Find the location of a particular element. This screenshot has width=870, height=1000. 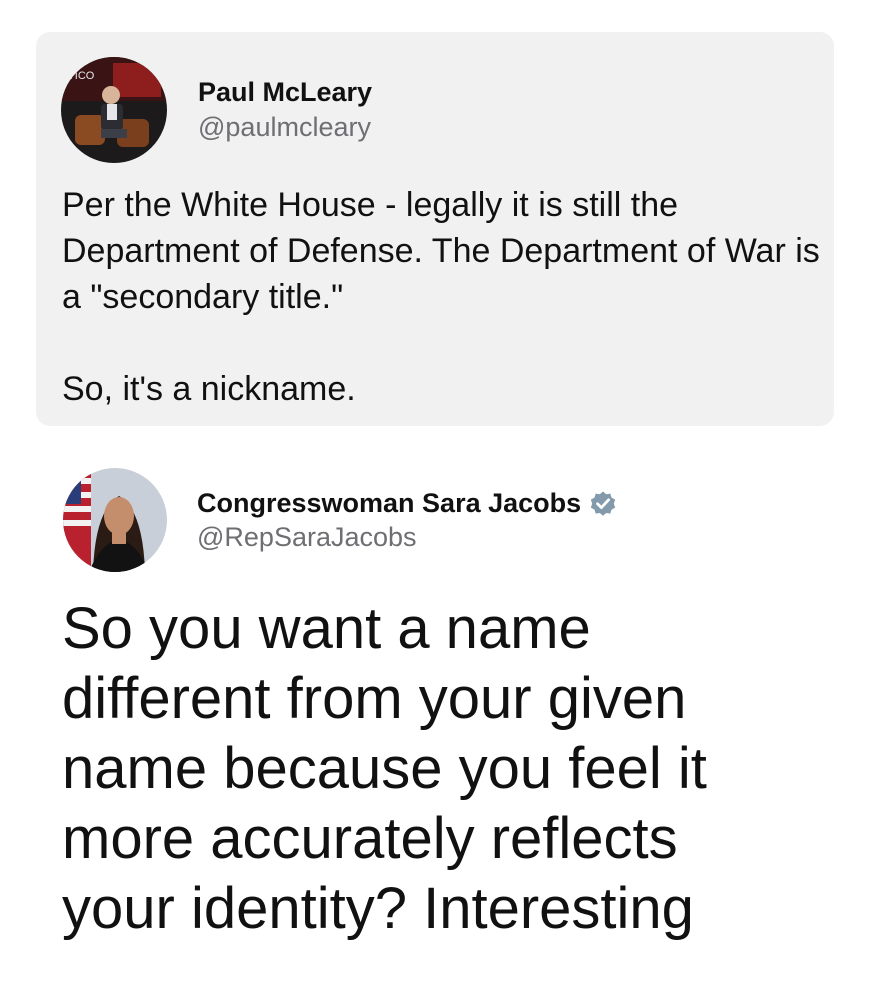

main-author-name-row: Congresswoman Sara Jacobs is located at coordinates (407, 503).